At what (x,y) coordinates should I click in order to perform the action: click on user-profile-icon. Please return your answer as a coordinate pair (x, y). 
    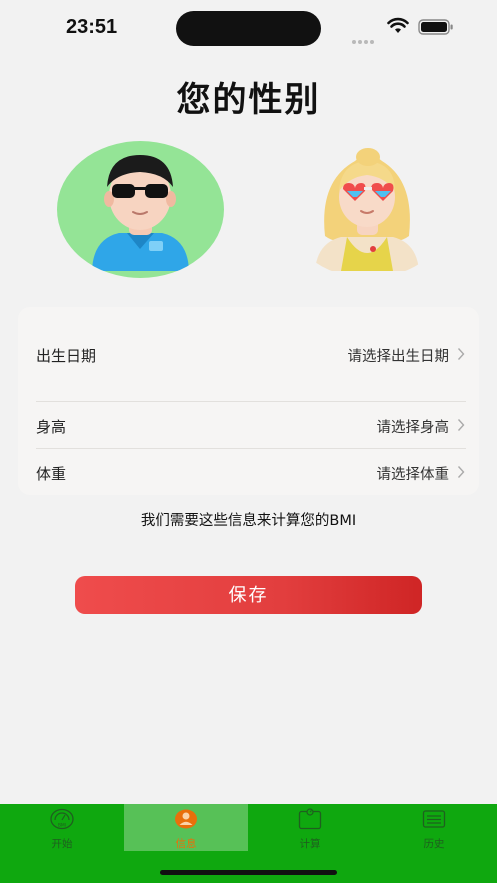
    Looking at the image, I should click on (186, 819).